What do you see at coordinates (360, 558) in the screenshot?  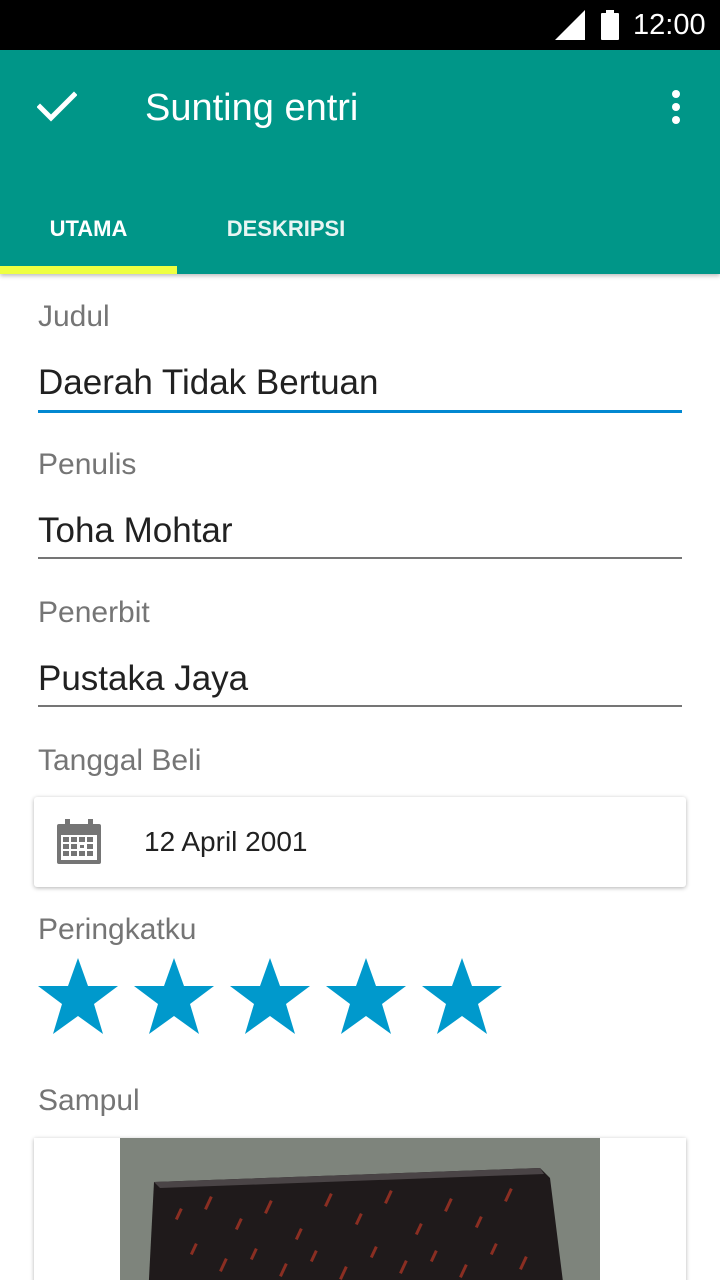 I see `author-underline` at bounding box center [360, 558].